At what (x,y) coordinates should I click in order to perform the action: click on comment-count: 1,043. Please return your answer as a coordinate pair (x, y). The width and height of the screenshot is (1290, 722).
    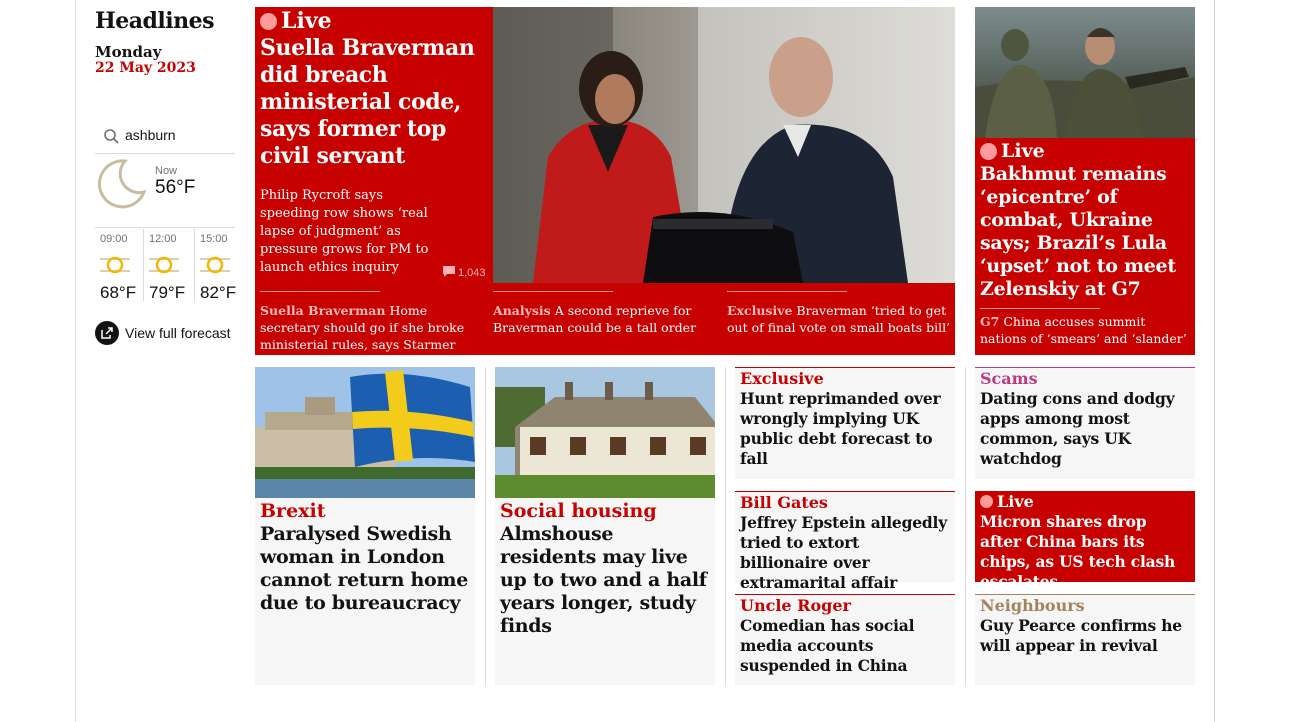
    Looking at the image, I should click on (464, 273).